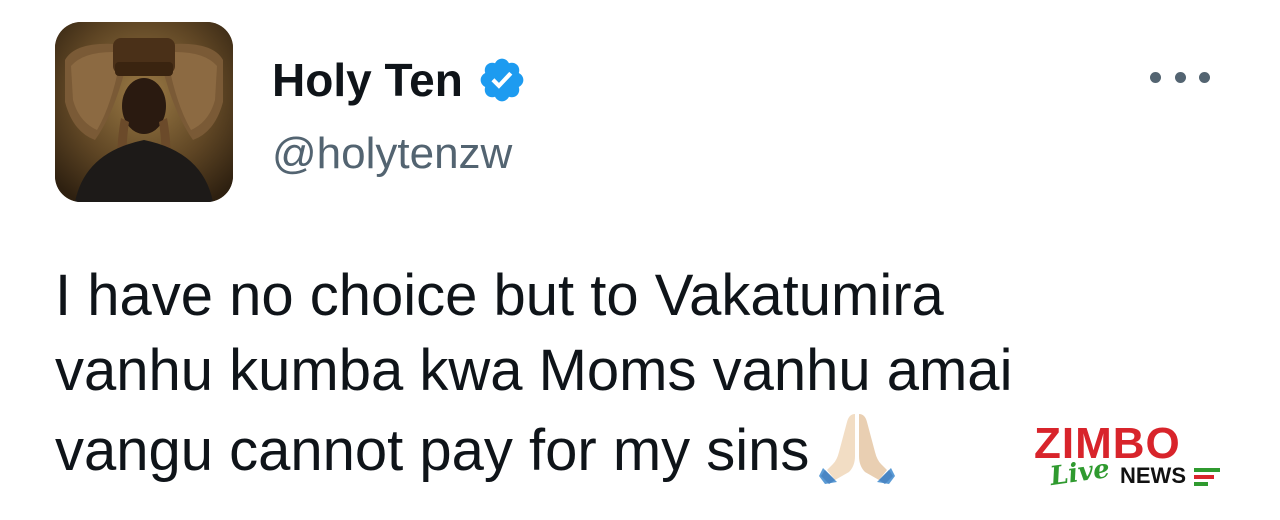 Image resolution: width=1280 pixels, height=520 pixels. Describe the element at coordinates (392, 154) in the screenshot. I see `author-handle: @holytenzw` at that location.